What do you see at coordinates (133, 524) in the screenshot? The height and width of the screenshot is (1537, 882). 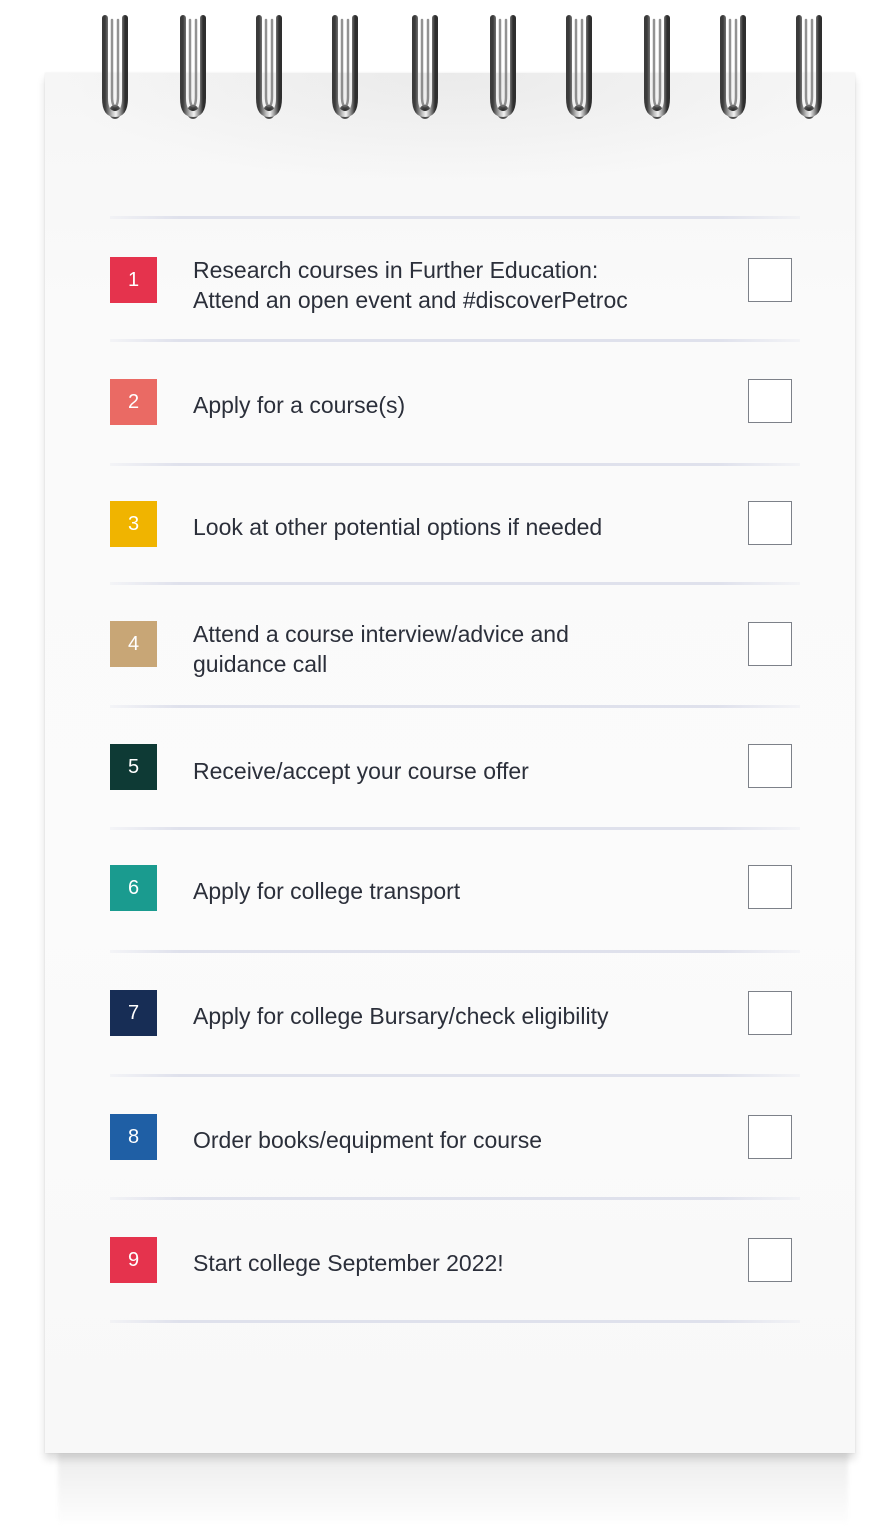 I see `step-number-badge: 3` at bounding box center [133, 524].